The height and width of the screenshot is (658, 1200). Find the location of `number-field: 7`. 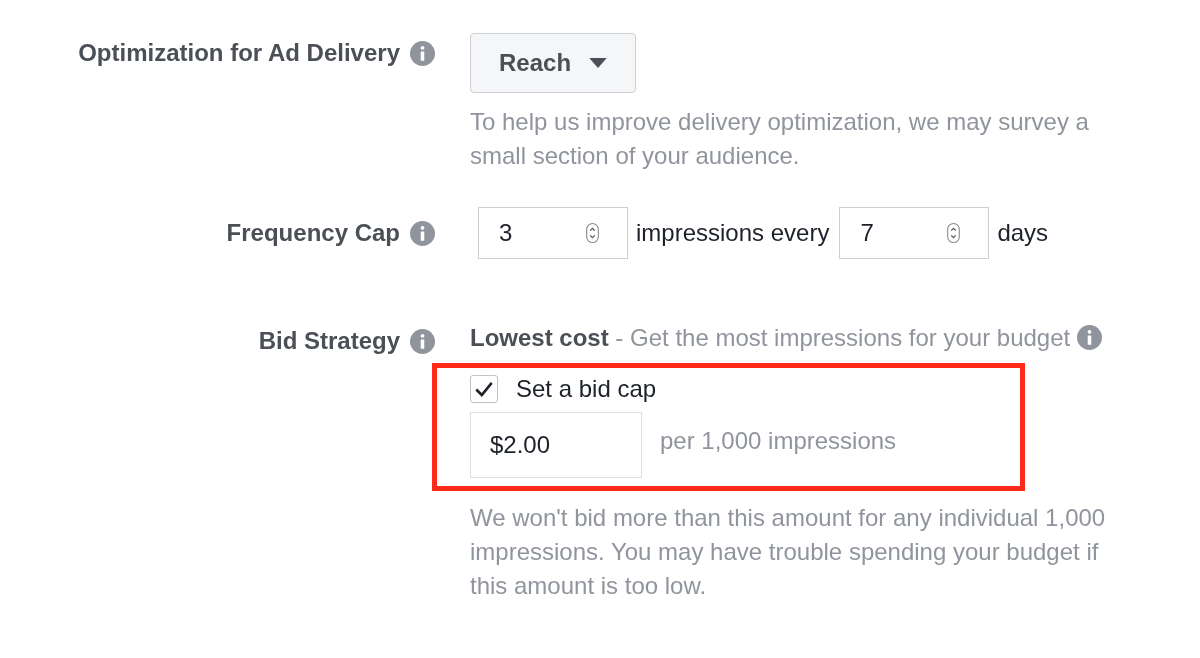

number-field: 7 is located at coordinates (914, 233).